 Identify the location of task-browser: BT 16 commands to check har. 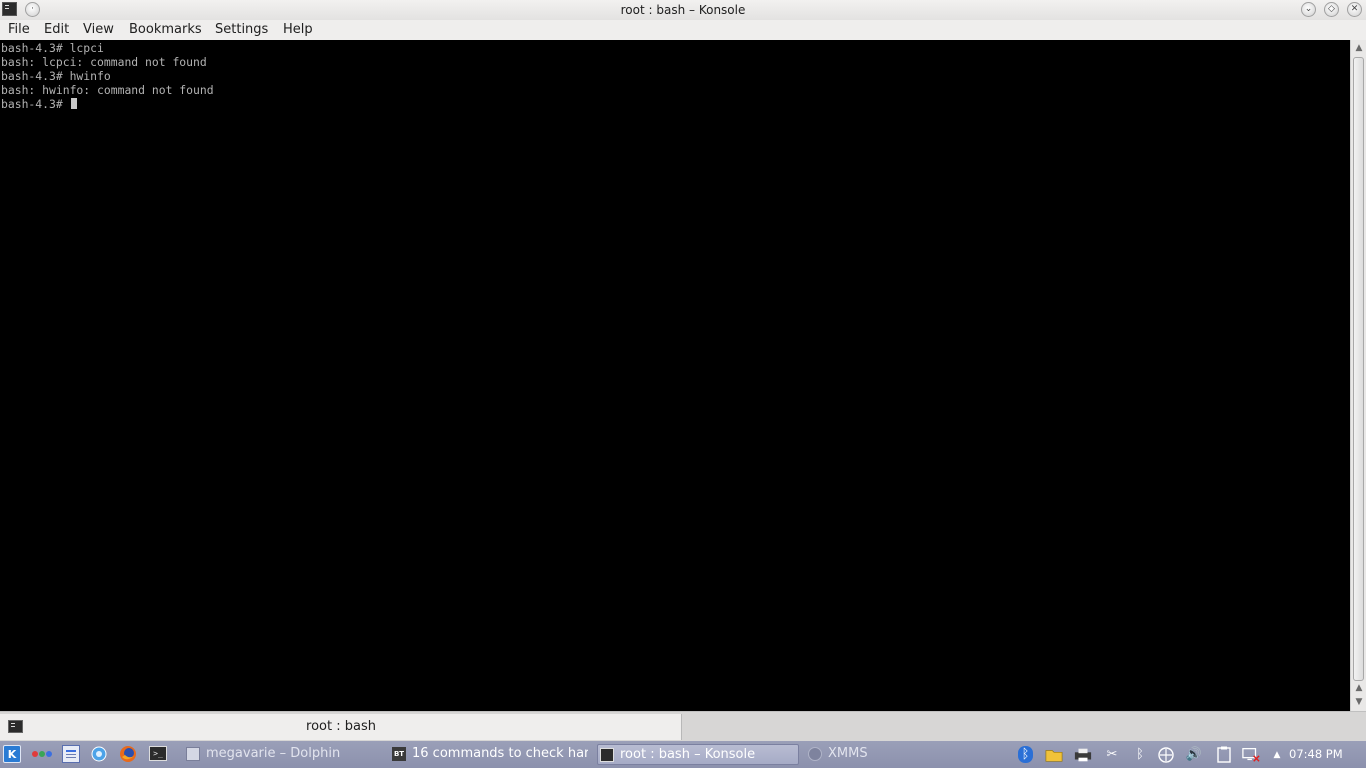
(490, 754).